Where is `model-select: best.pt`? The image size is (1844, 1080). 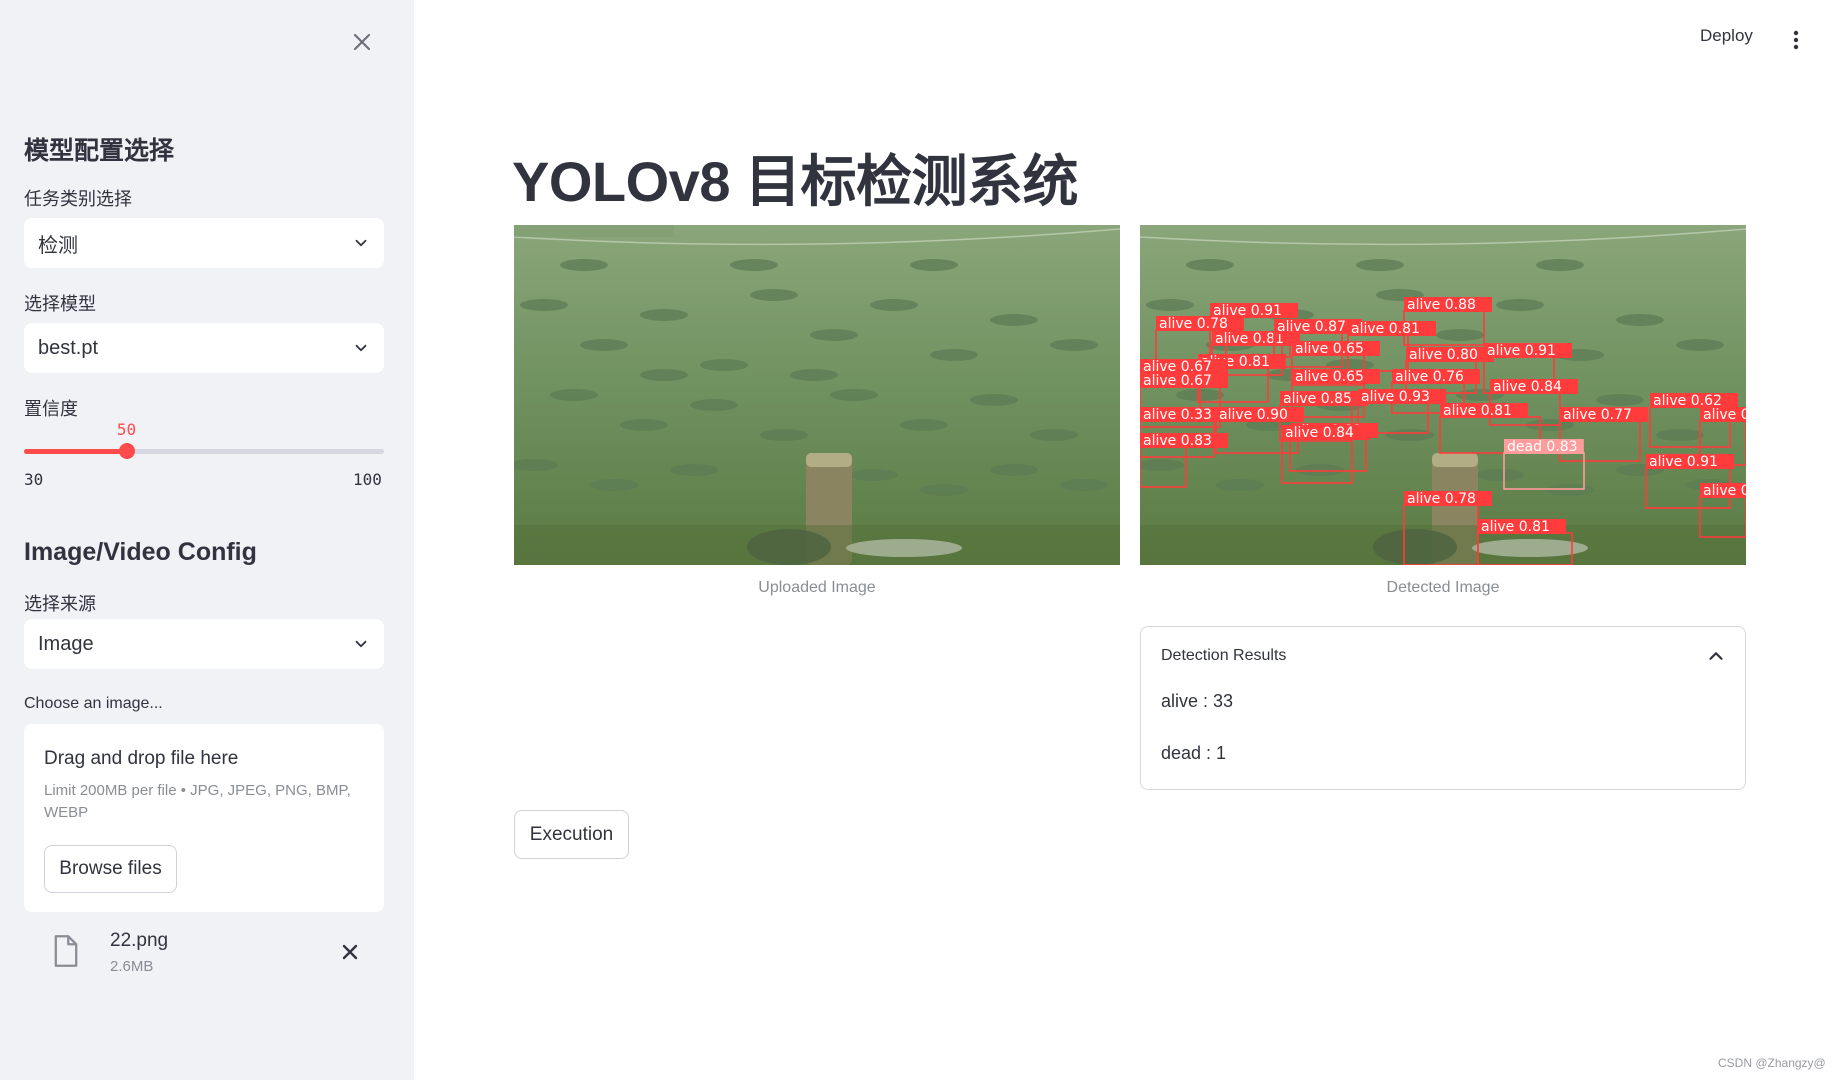 model-select: best.pt is located at coordinates (204, 348).